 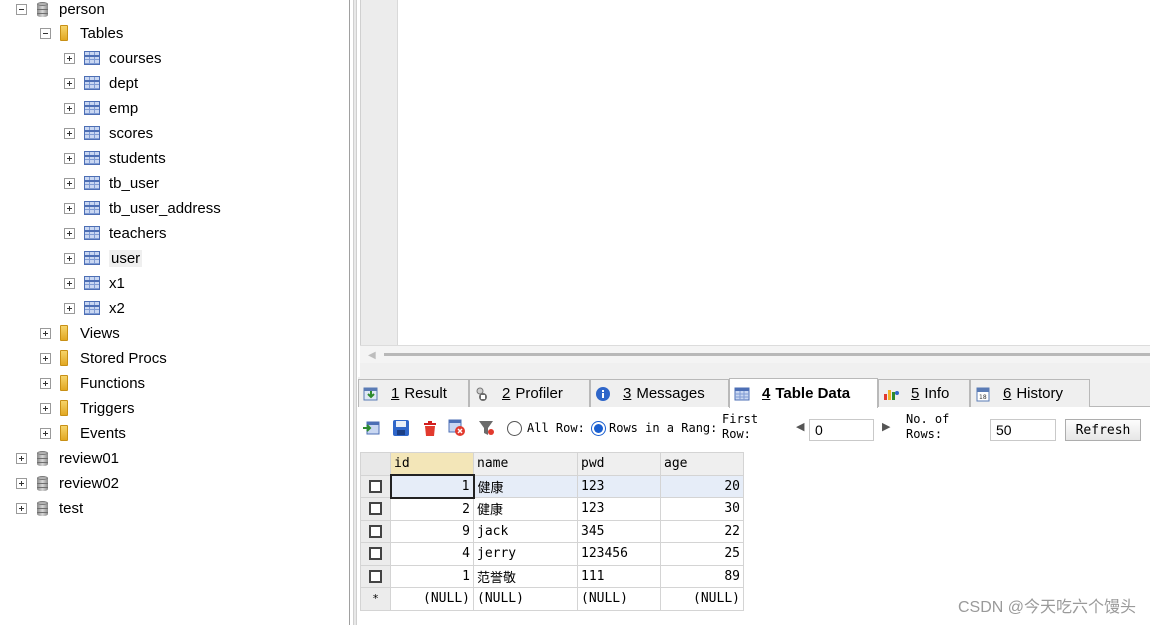 What do you see at coordinates (702, 576) in the screenshot?
I see `cell-age: 89` at bounding box center [702, 576].